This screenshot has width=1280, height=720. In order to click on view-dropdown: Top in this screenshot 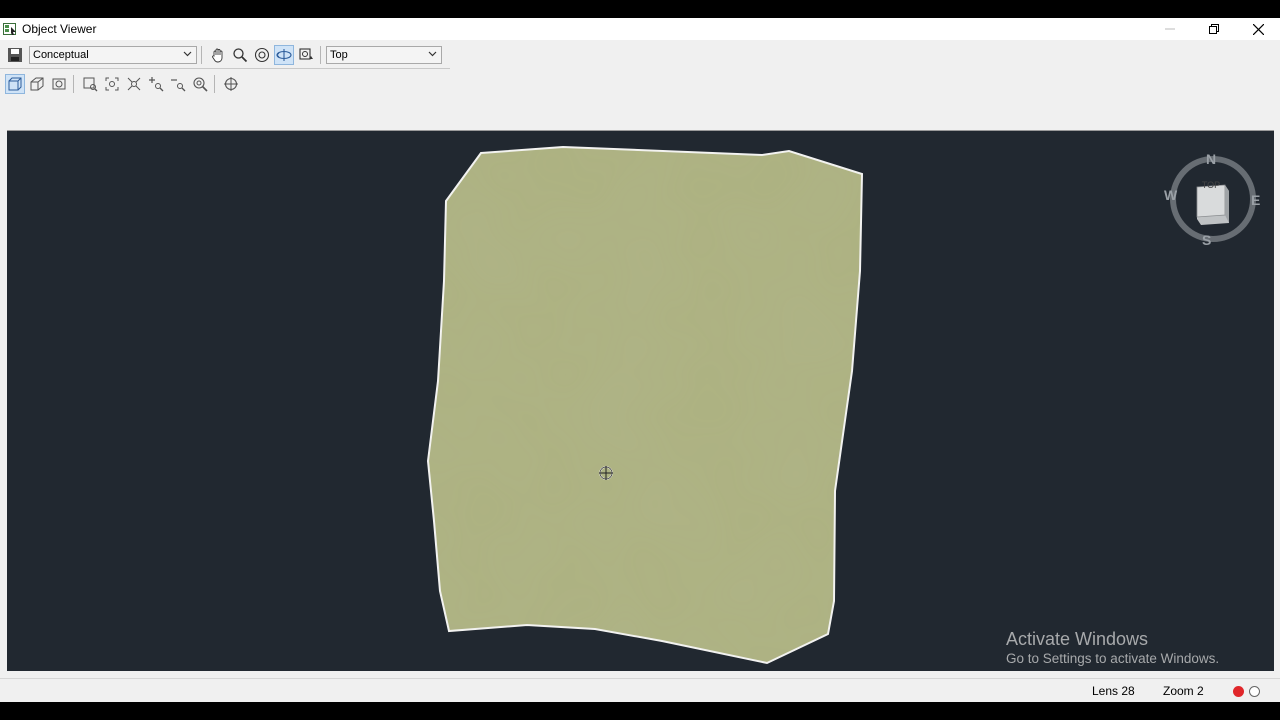, I will do `click(384, 55)`.